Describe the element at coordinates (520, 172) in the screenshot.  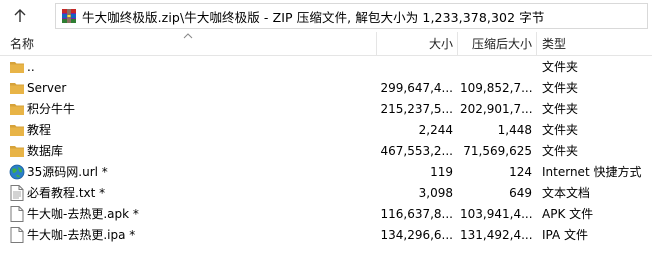
I see `file-packed-size: 124` at that location.